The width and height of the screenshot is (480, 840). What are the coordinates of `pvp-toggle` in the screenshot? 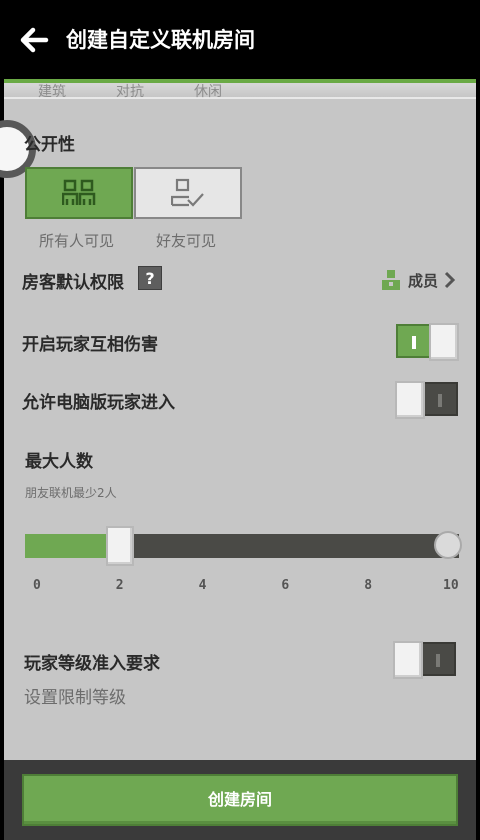 It's located at (427, 342).